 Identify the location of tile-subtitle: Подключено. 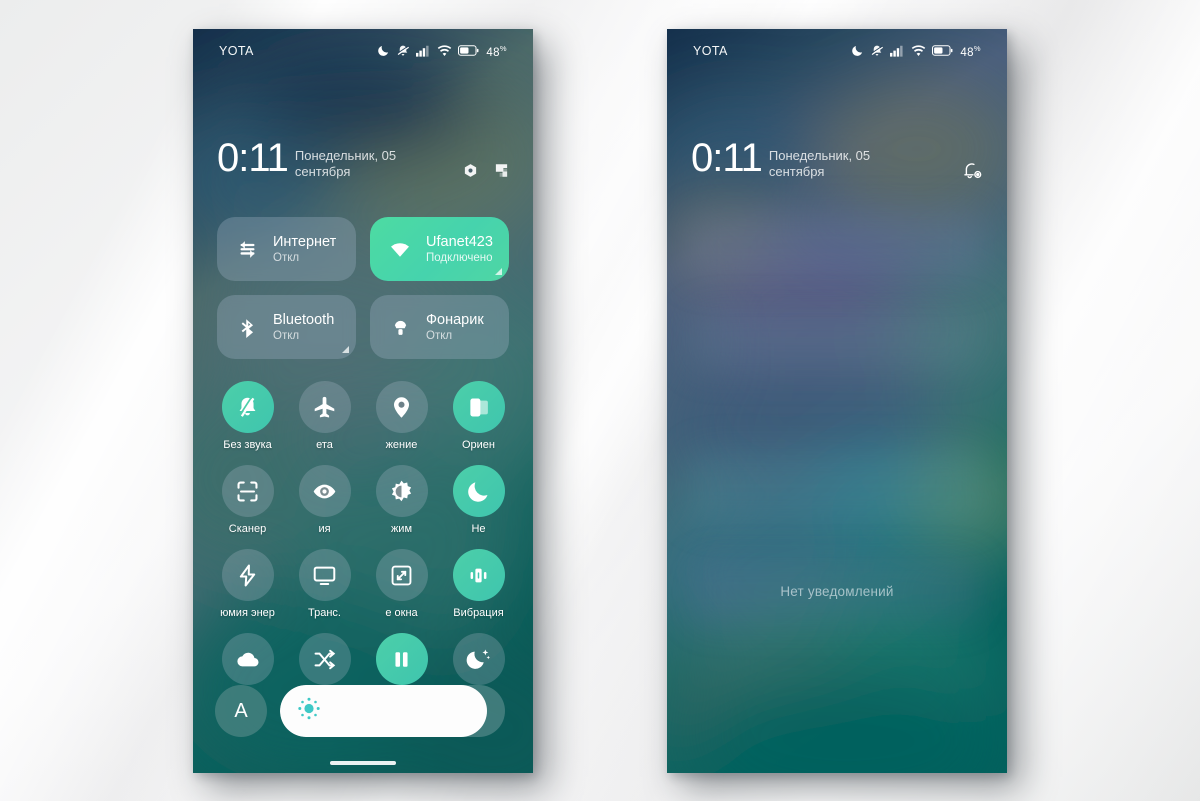
(459, 257).